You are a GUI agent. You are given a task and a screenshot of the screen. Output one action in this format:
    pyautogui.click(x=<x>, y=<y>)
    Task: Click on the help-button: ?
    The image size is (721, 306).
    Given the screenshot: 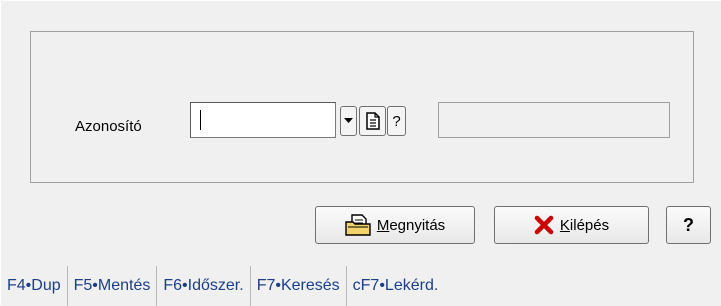 What is the action you would take?
    pyautogui.click(x=688, y=225)
    